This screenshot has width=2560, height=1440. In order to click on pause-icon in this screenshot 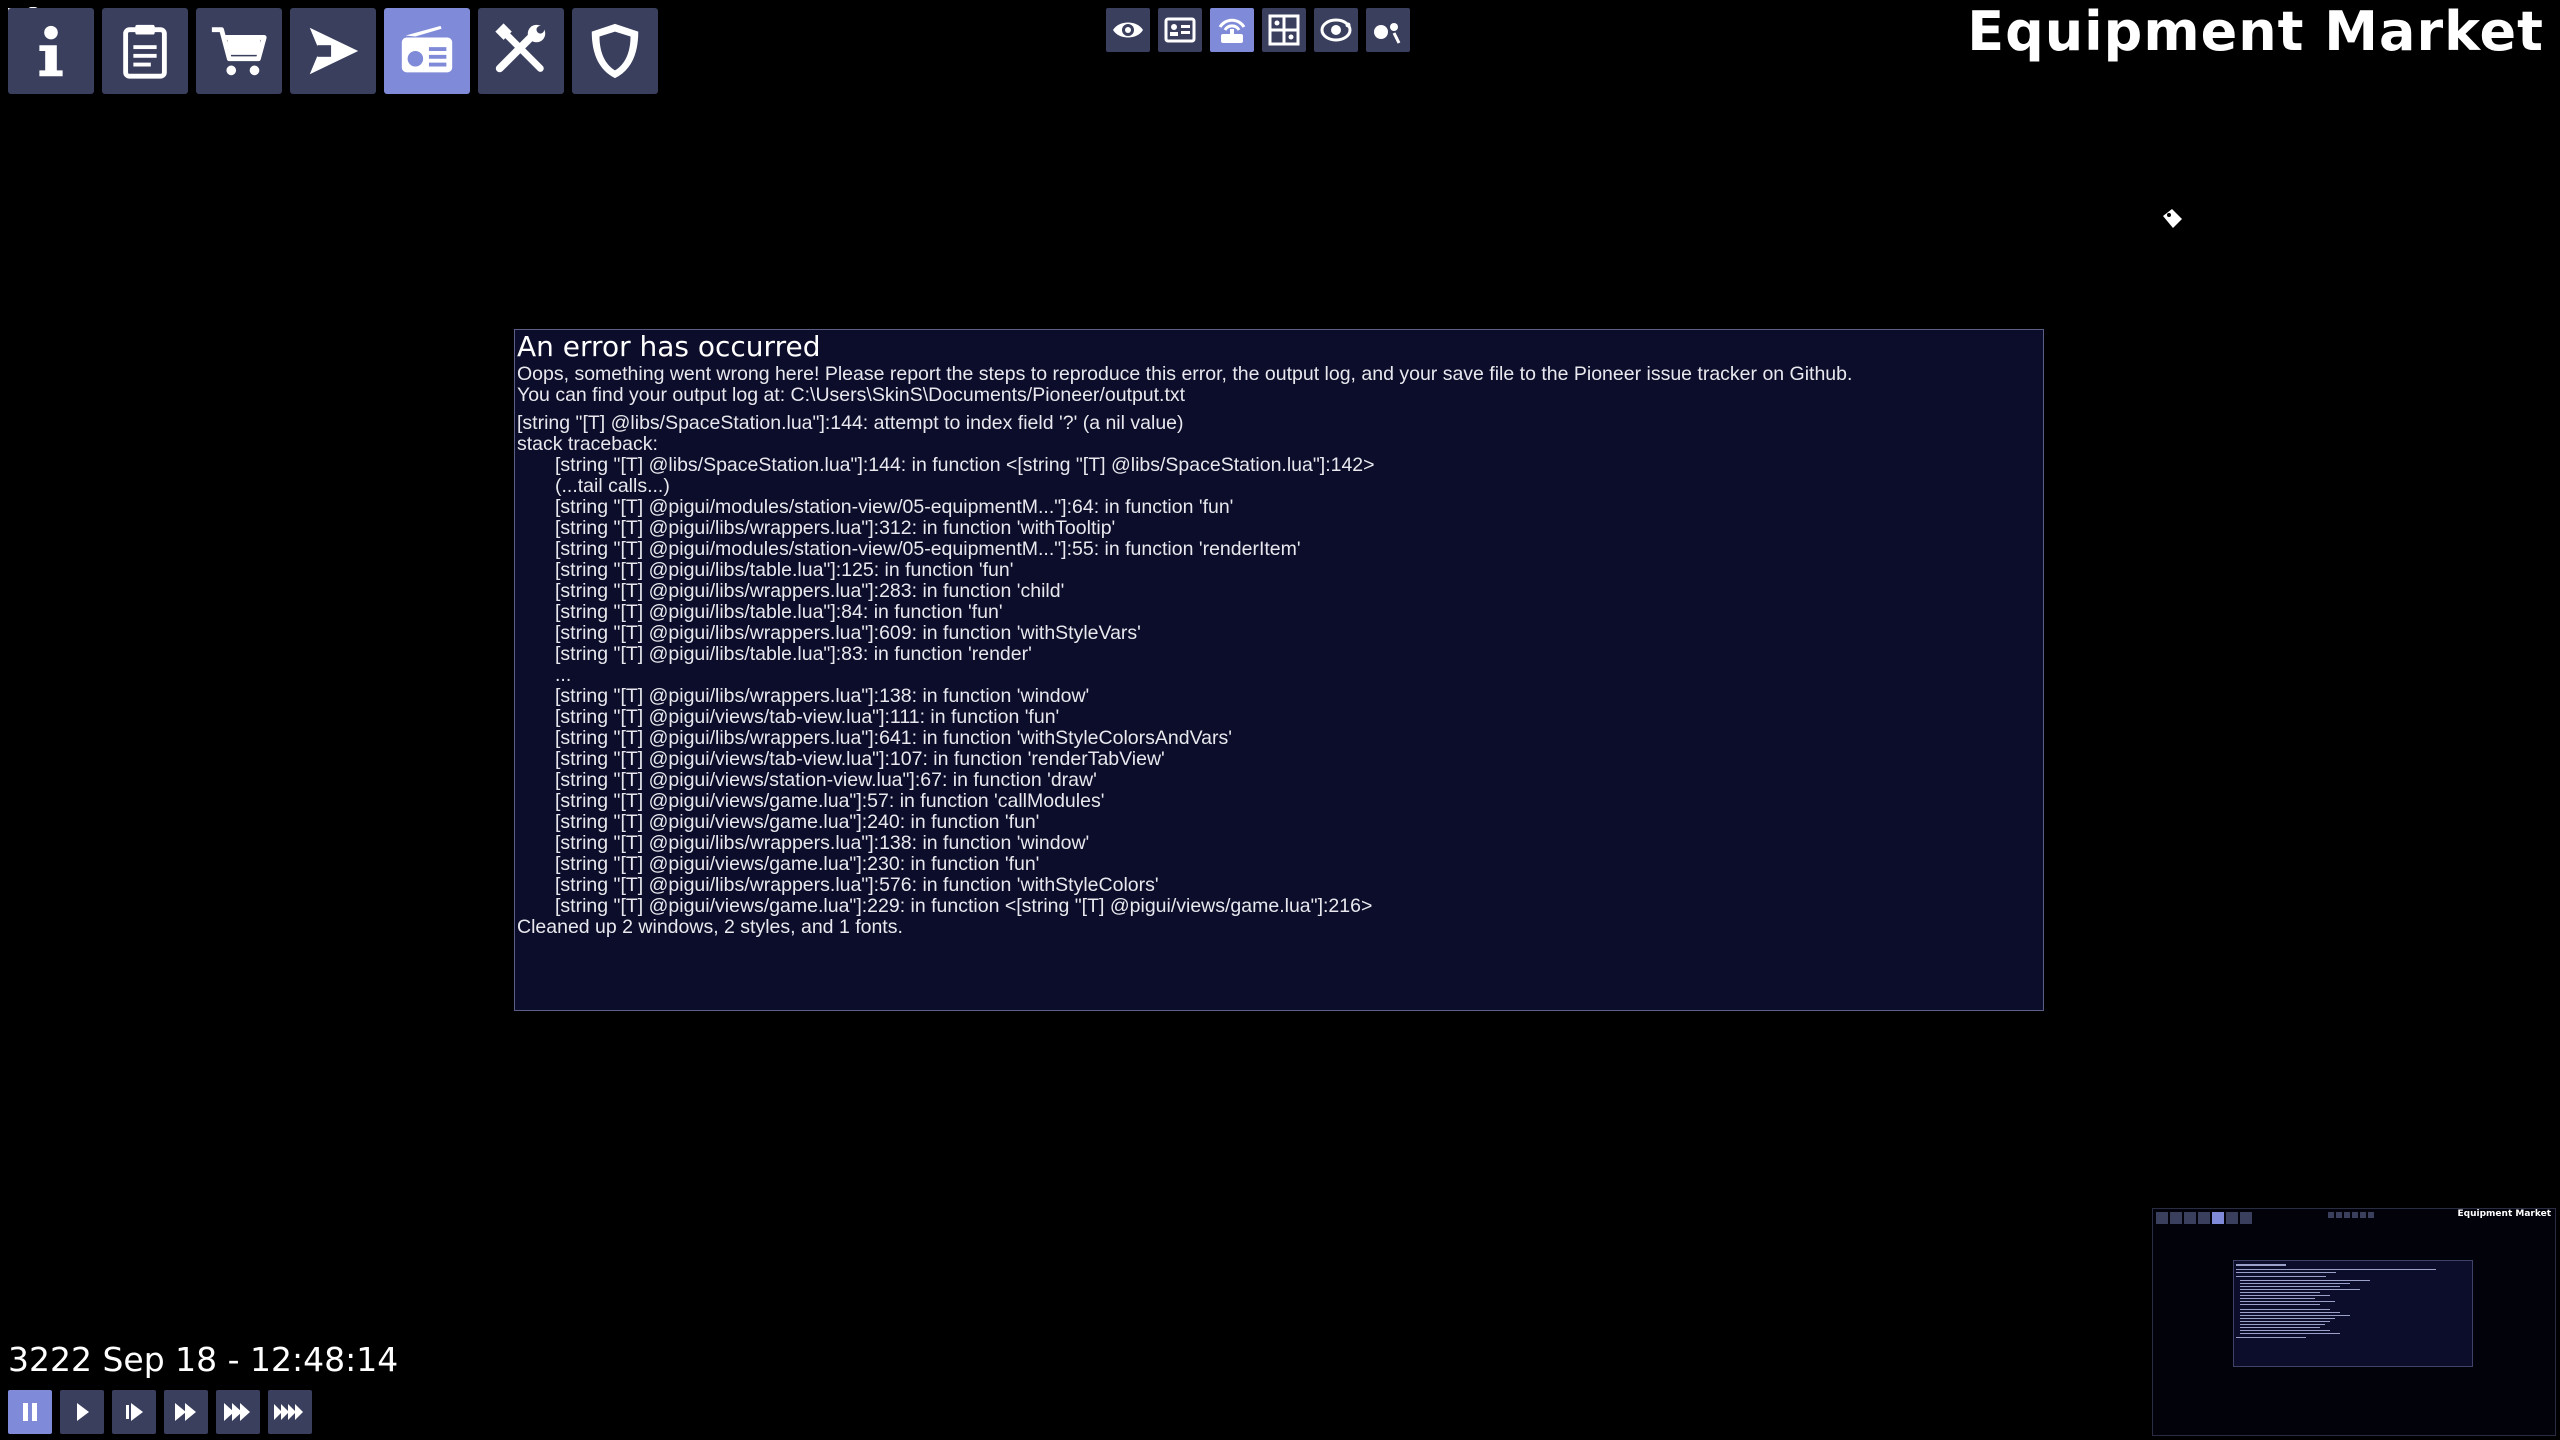, I will do `click(30, 1412)`.